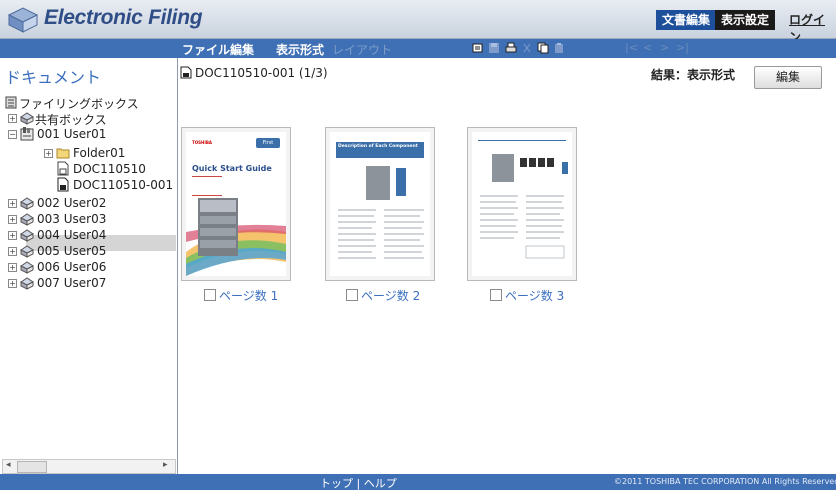 Image resolution: width=836 pixels, height=491 pixels. Describe the element at coordinates (362, 49) in the screenshot. I see `menu-layout: レイアウト` at that location.